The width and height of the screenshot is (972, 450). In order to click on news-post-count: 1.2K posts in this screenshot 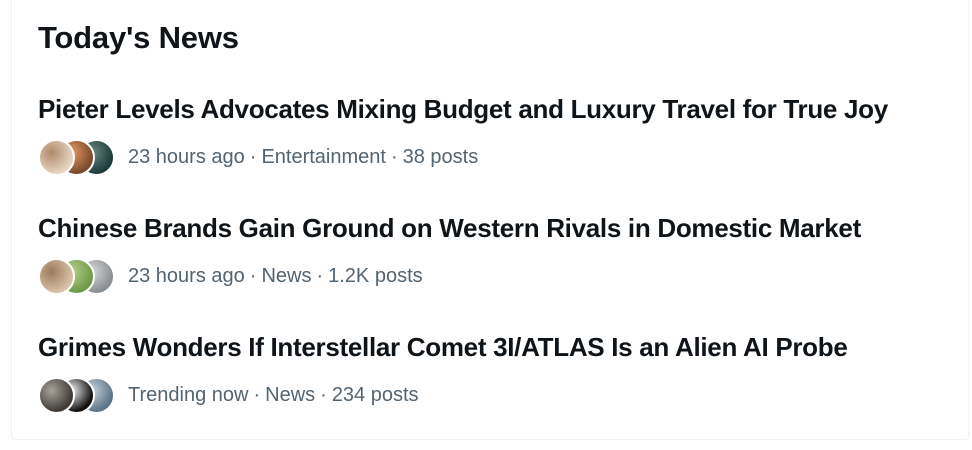, I will do `click(375, 275)`.